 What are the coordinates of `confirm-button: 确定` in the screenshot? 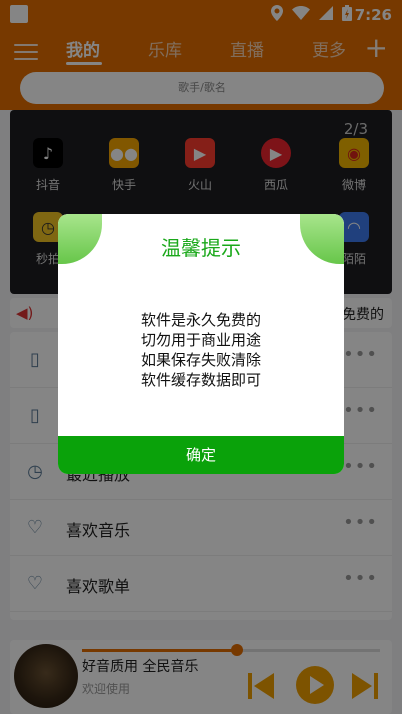 It's located at (201, 455).